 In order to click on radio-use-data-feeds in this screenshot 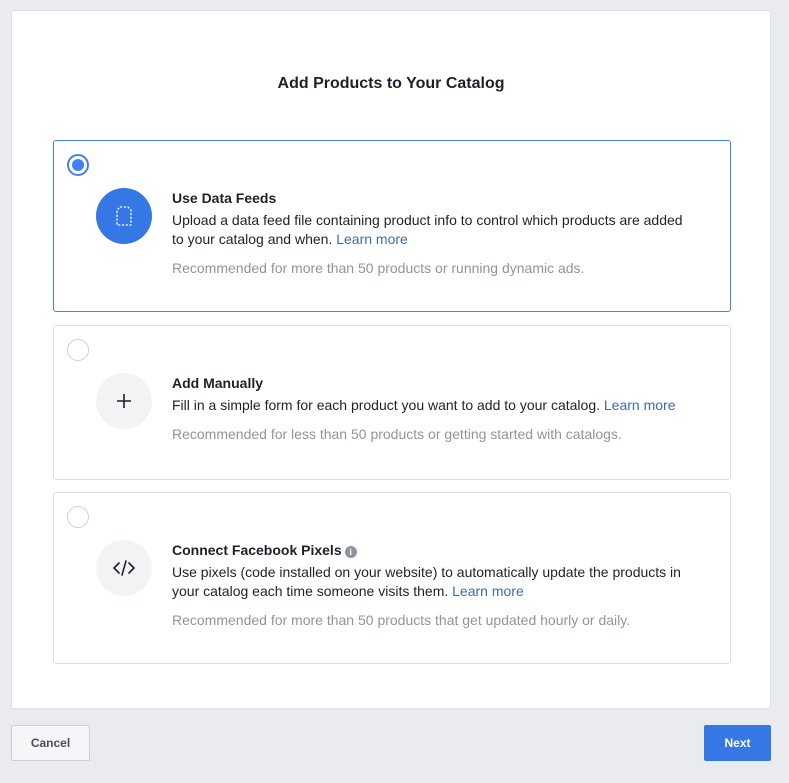, I will do `click(78, 165)`.